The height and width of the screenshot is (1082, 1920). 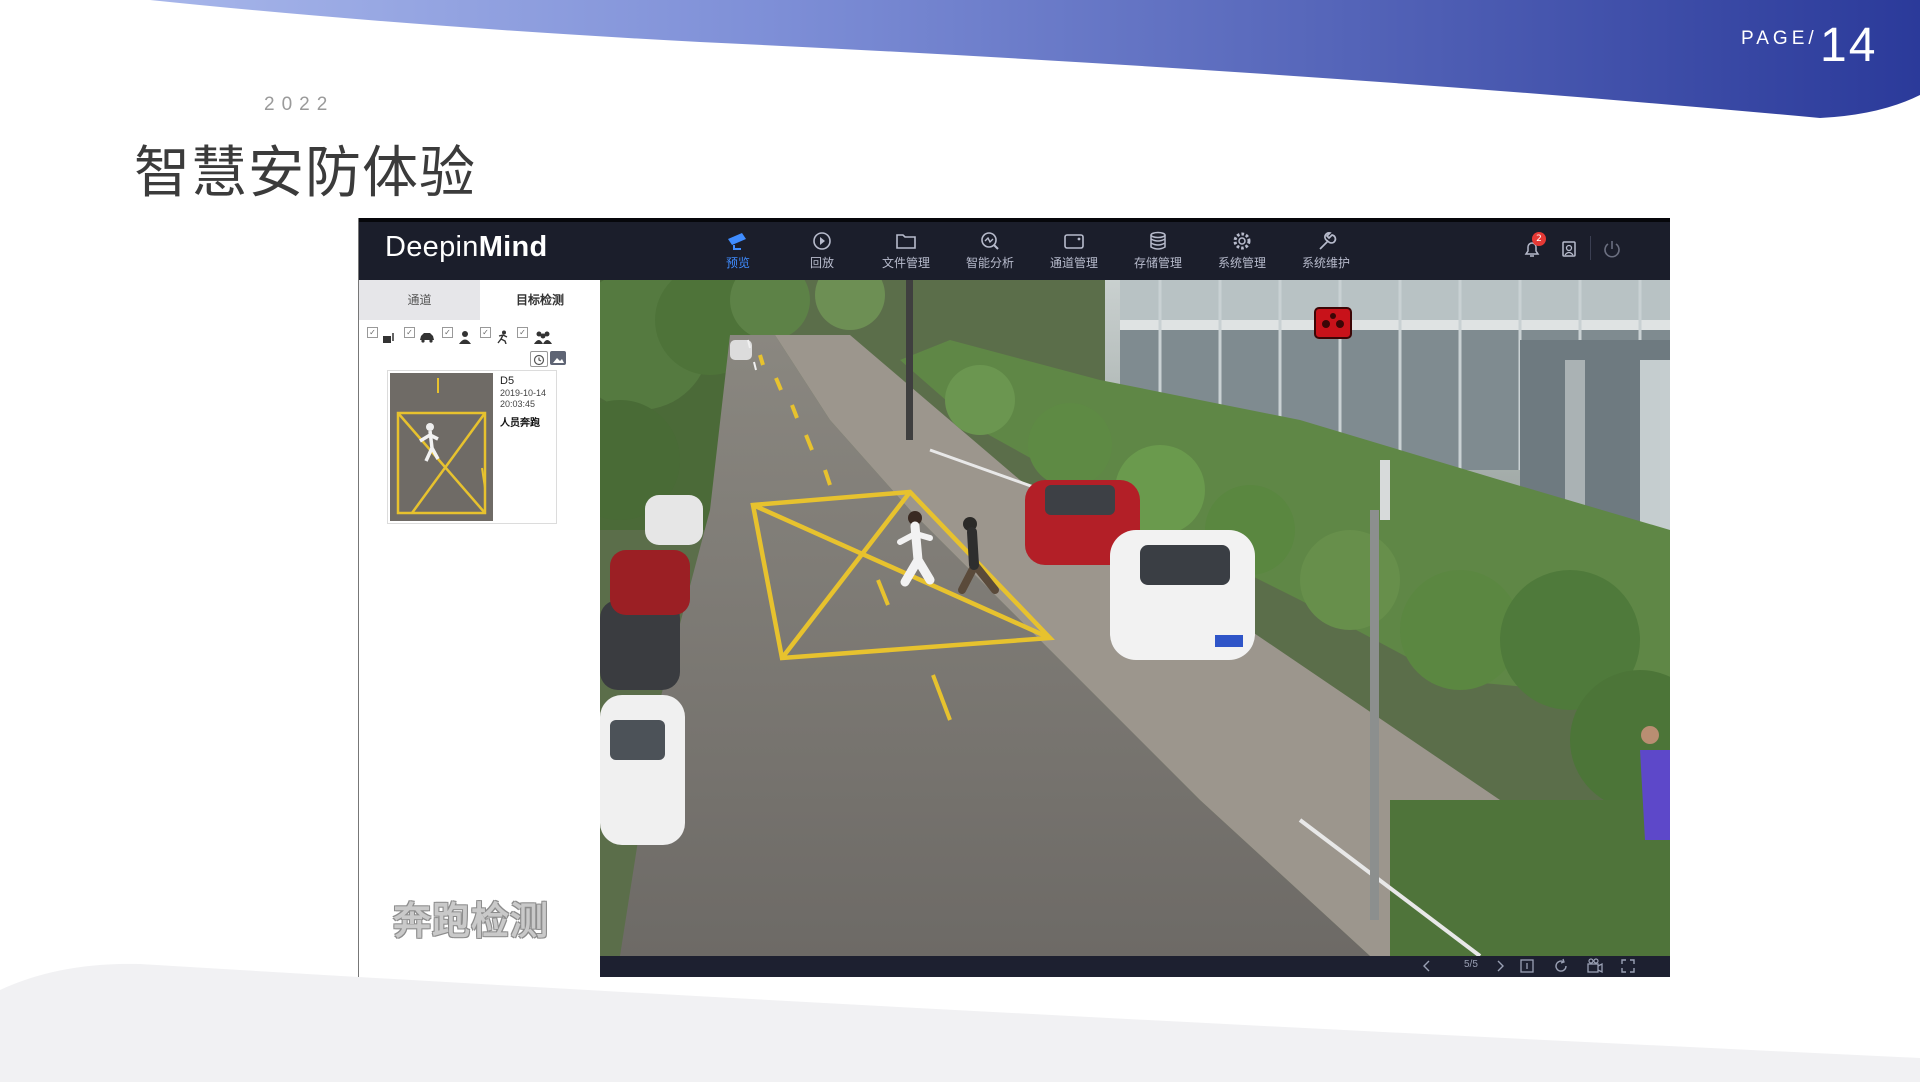 What do you see at coordinates (540, 300) in the screenshot?
I see `tab-target-detection: 目标检测` at bounding box center [540, 300].